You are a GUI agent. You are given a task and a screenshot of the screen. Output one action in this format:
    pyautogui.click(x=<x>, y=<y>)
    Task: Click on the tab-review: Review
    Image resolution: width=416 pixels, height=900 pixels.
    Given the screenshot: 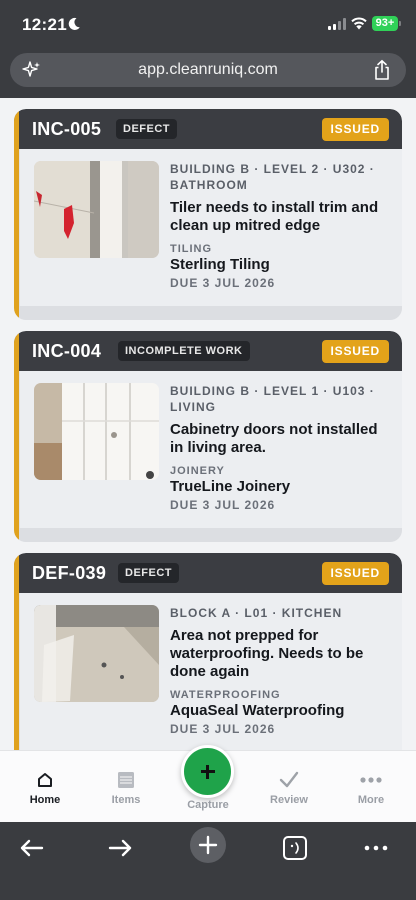 What is the action you would take?
    pyautogui.click(x=289, y=787)
    